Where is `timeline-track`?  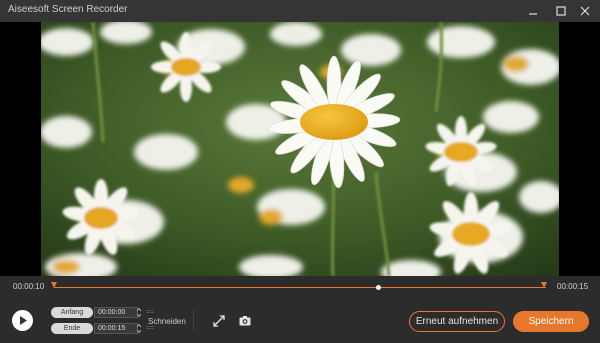 timeline-track is located at coordinates (300, 287).